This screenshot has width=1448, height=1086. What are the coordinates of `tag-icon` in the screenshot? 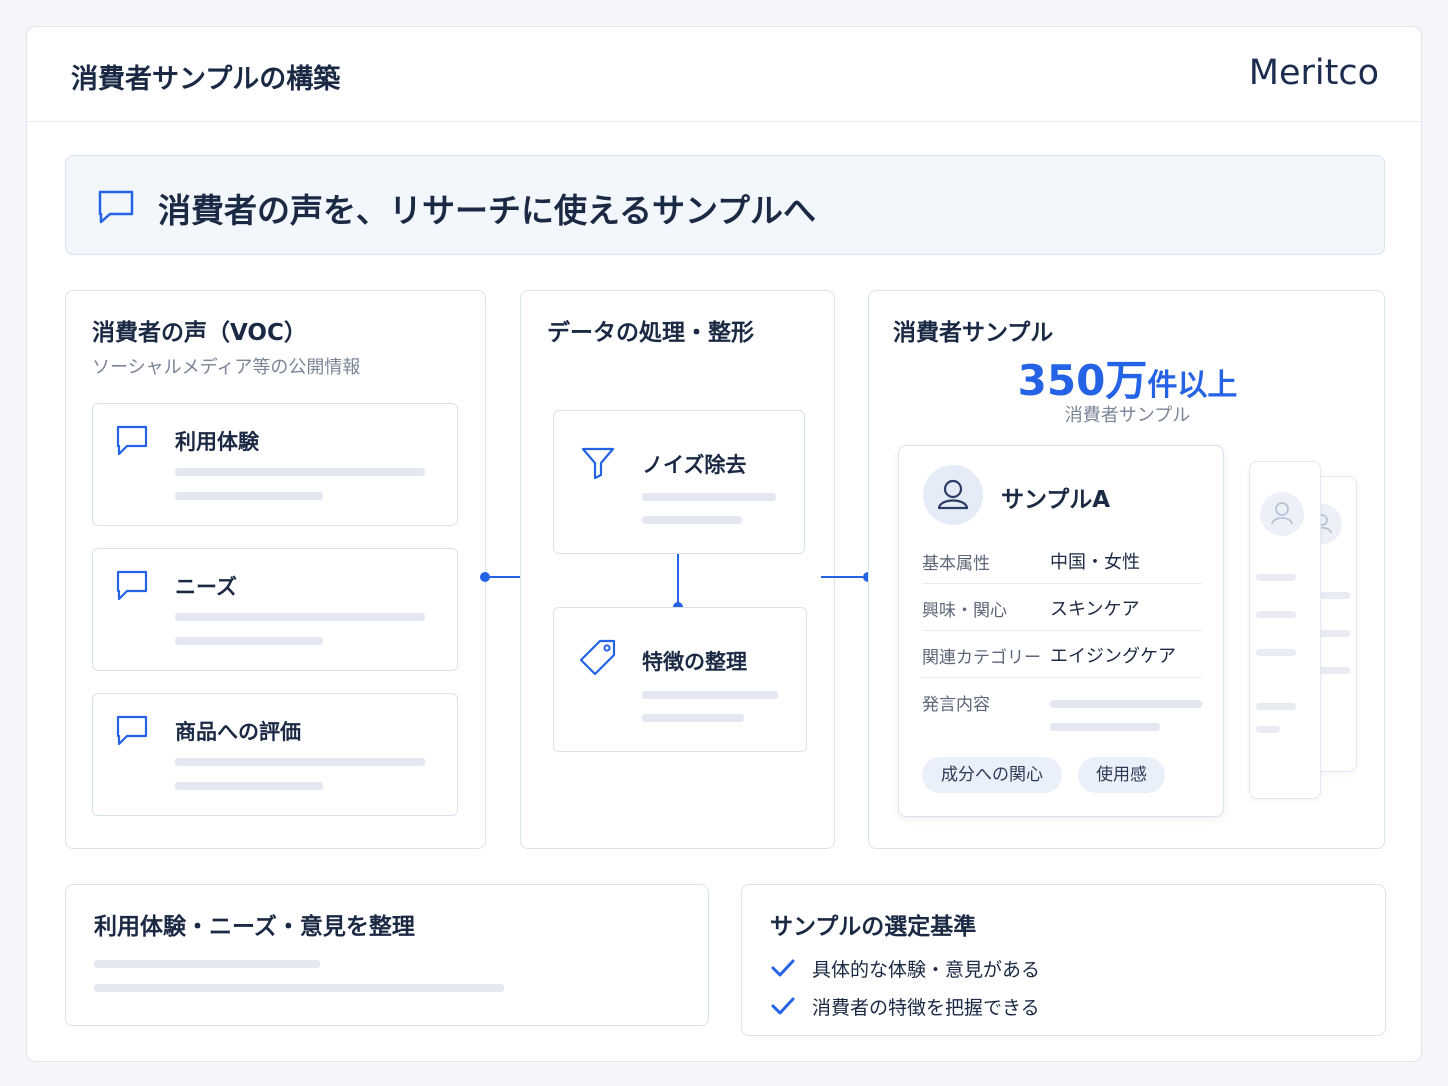 It's located at (597, 657).